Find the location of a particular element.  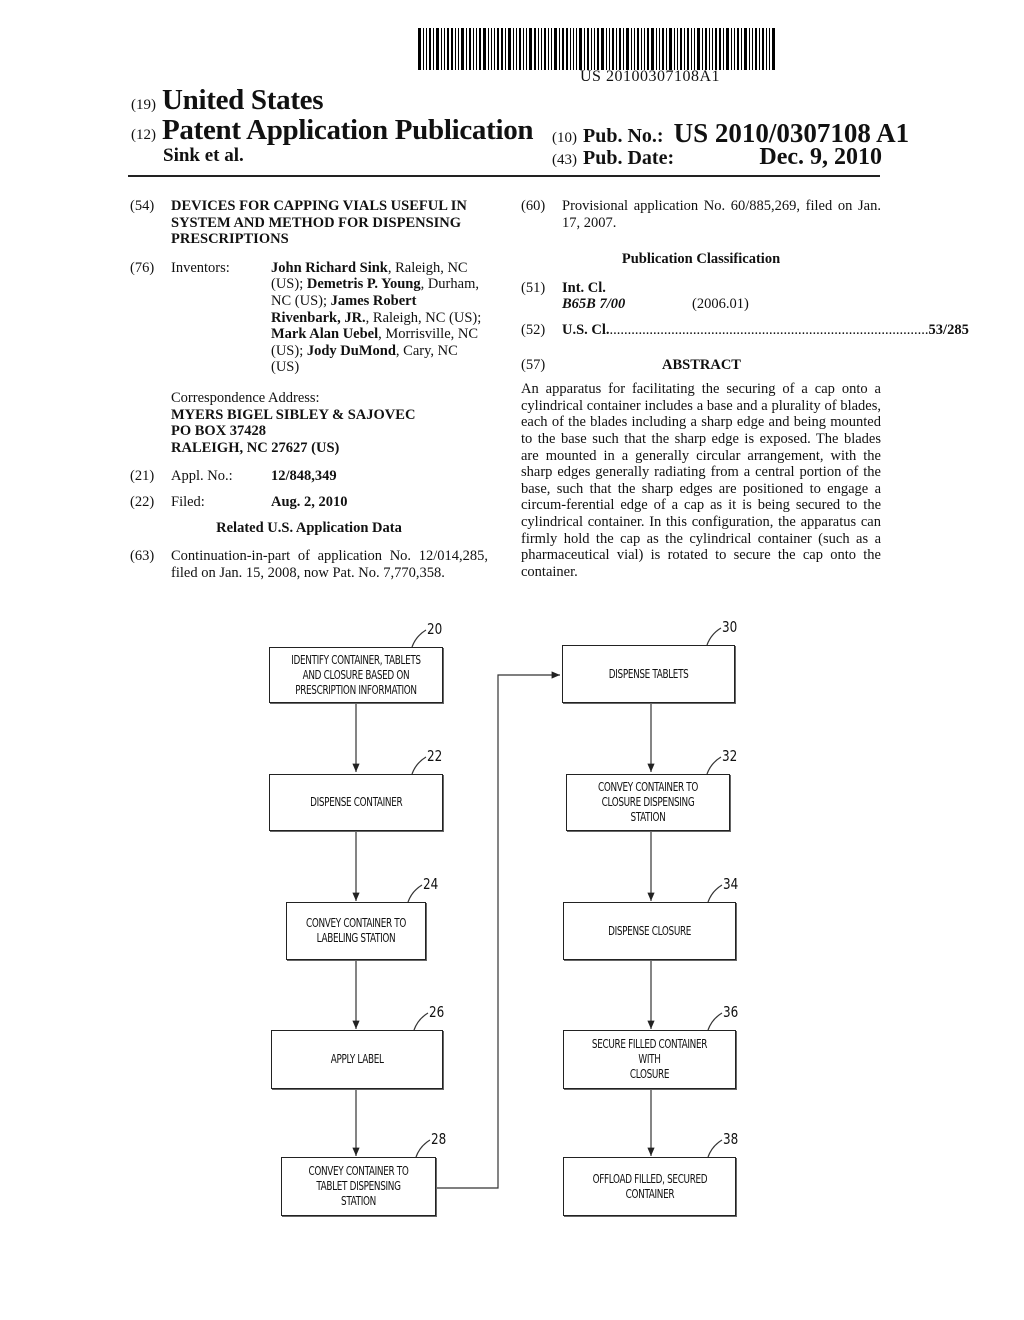

int-cl-field: (51) Int. Cl. B65B 7/00 (2006.01) is located at coordinates (701, 296).